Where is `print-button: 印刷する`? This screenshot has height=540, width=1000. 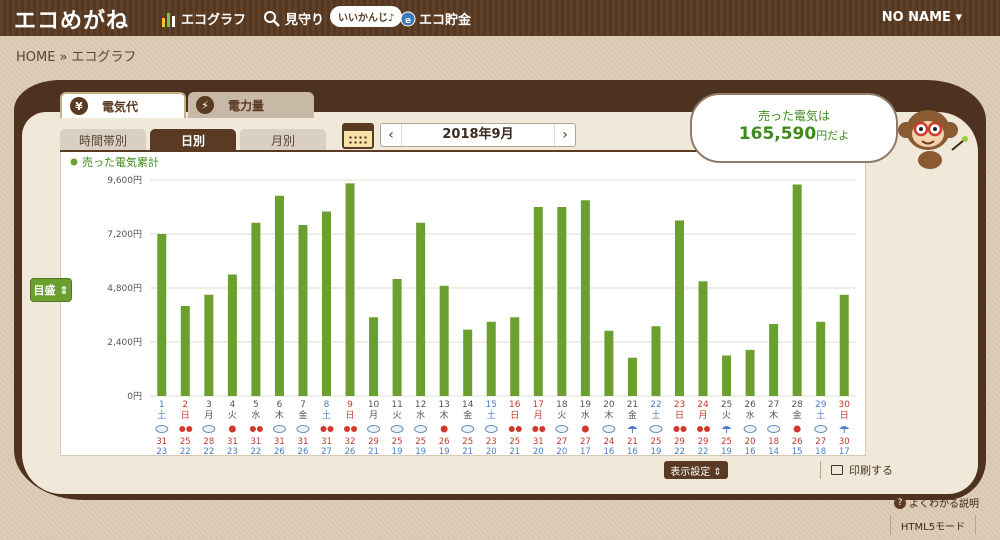
print-button: 印刷する is located at coordinates (860, 470).